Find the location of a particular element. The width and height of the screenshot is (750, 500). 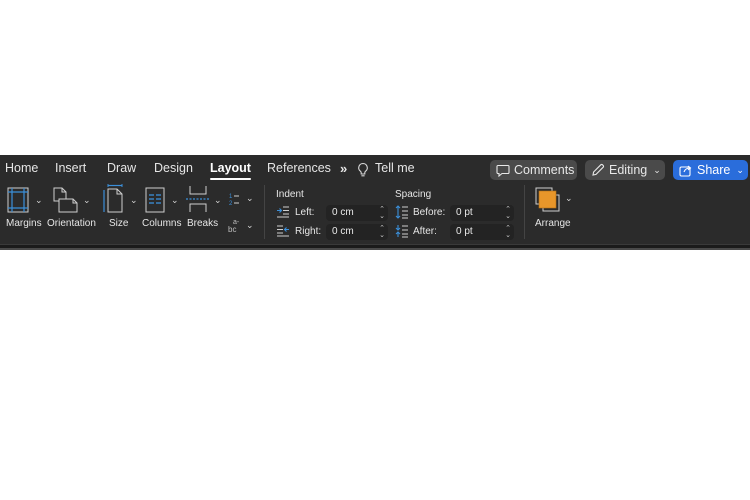

spacing-group-title: Spacing is located at coordinates (413, 194).